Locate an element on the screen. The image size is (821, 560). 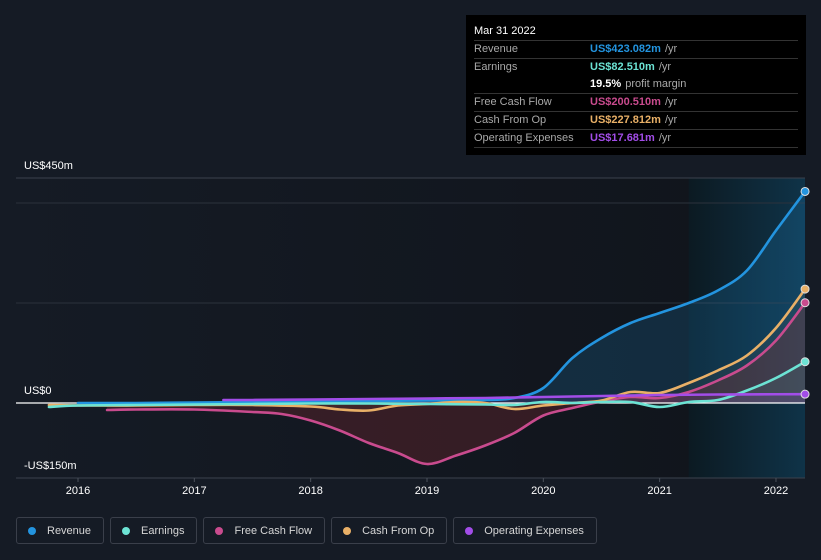
tooltip-row-earnings: Earnings US$82.510m /yr is located at coordinates (636, 67).